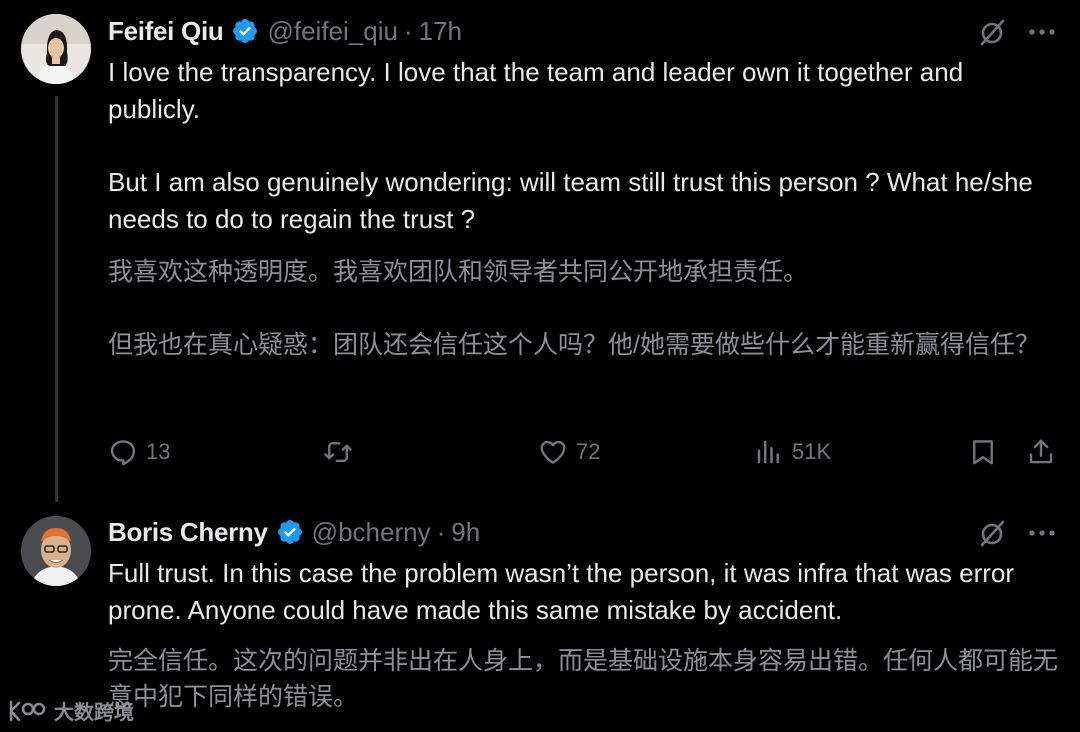 This screenshot has height=732, width=1080. I want to click on tweet-header: Feifei Qiu @feifei_qiu · 17h, so click(285, 31).